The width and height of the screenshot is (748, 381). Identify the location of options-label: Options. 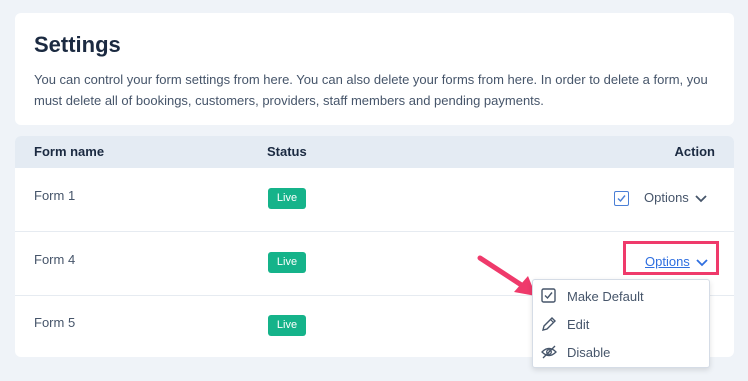
(666, 197).